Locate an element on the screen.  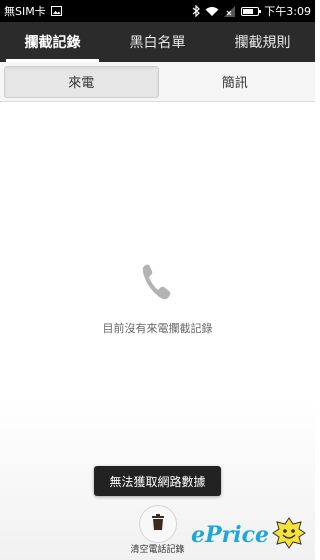
bluetooth-icon is located at coordinates (196, 11).